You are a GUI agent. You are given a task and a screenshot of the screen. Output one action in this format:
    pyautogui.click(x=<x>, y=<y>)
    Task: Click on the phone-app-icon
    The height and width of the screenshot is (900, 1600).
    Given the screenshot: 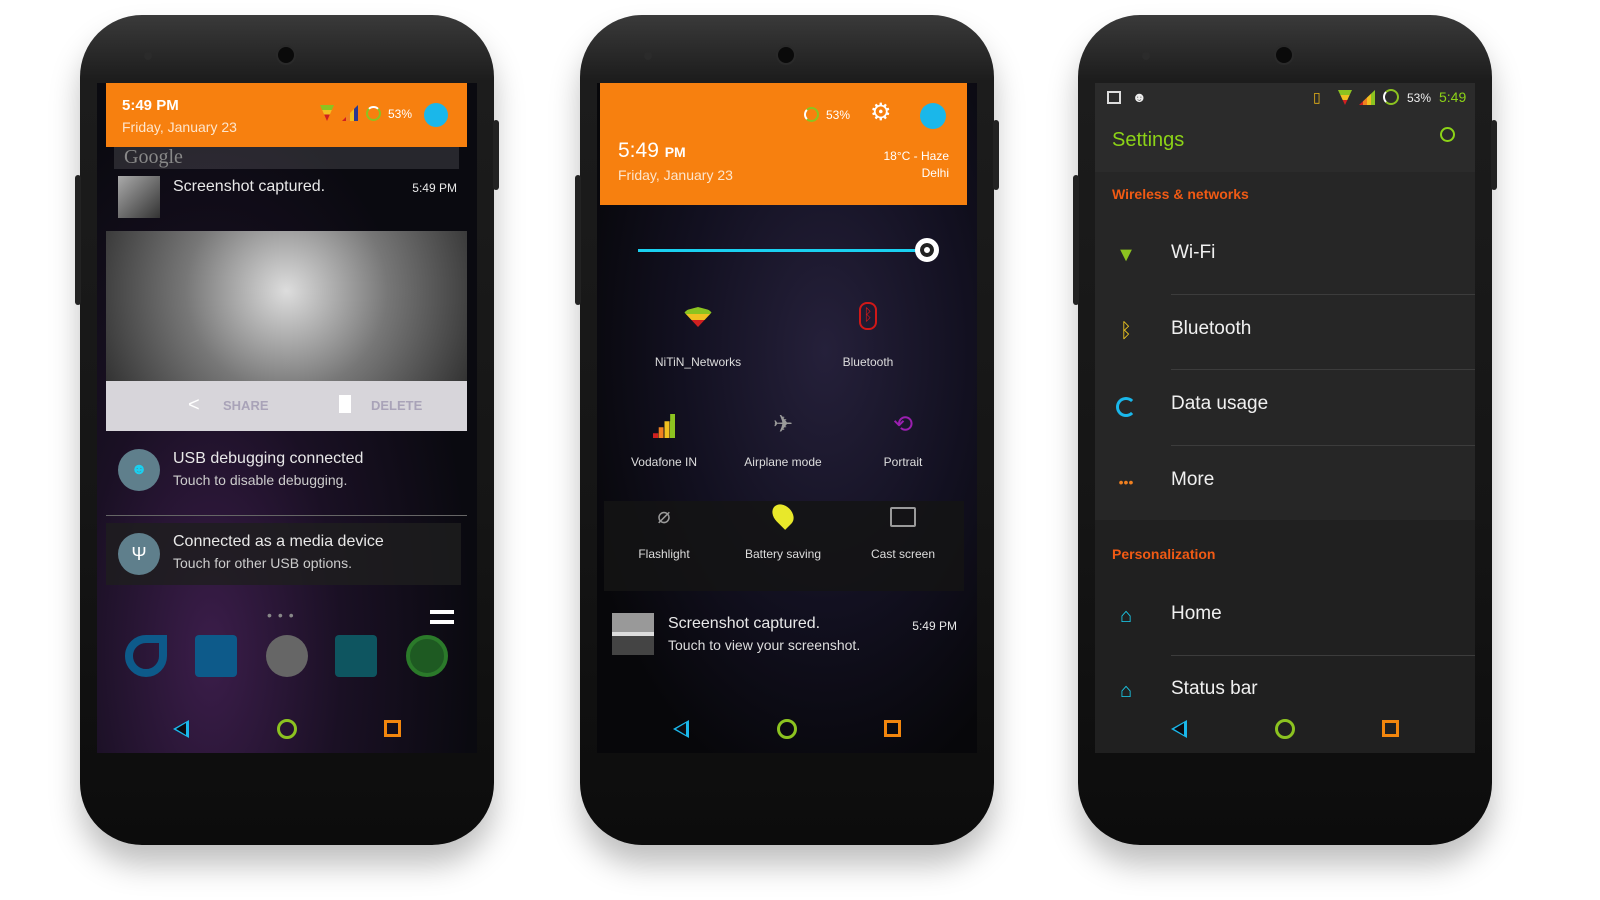 What is the action you would take?
    pyautogui.click(x=146, y=656)
    